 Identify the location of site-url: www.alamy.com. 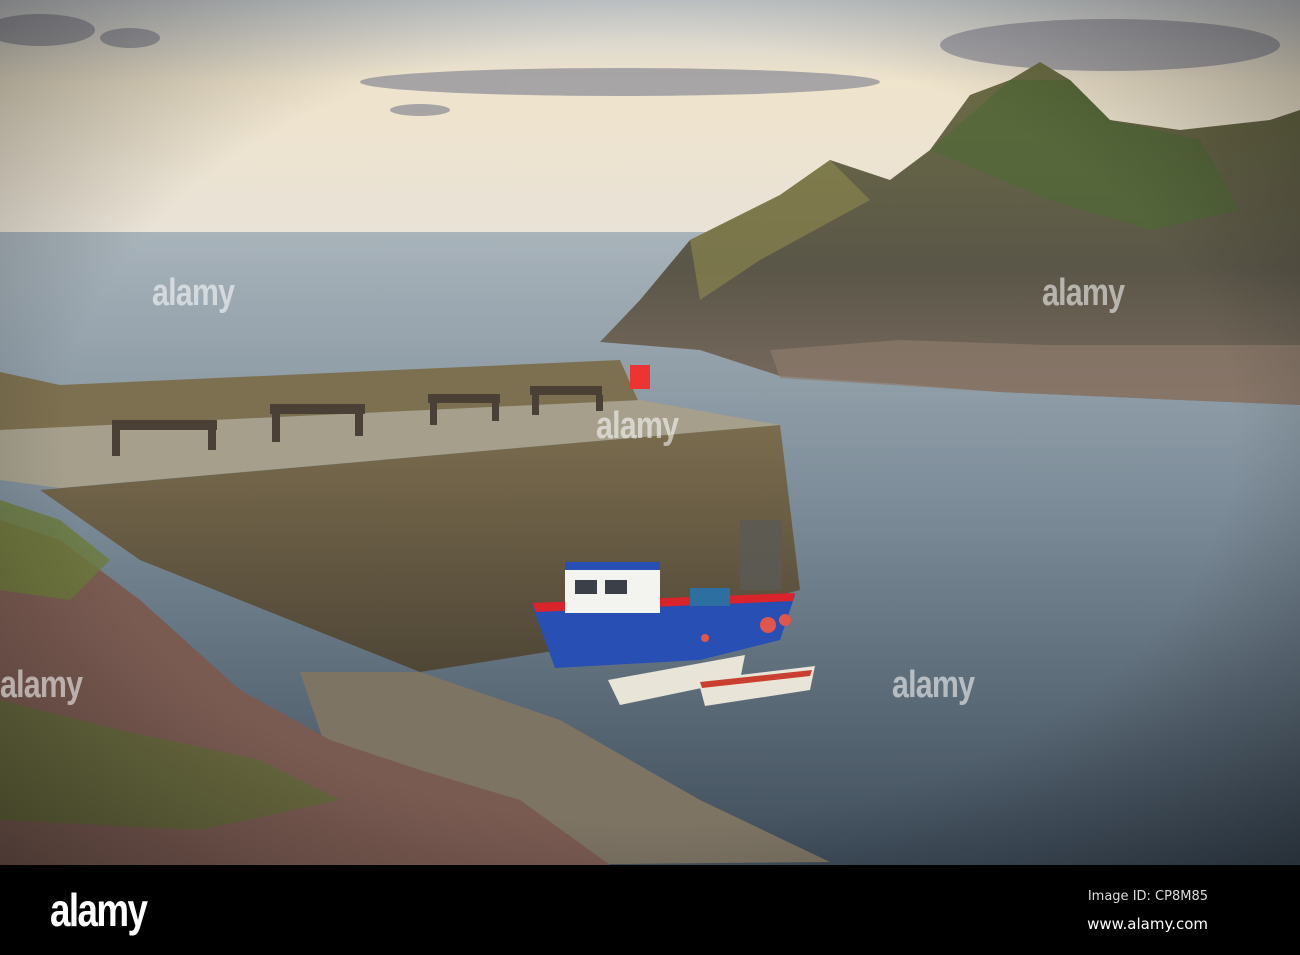
(1147, 924).